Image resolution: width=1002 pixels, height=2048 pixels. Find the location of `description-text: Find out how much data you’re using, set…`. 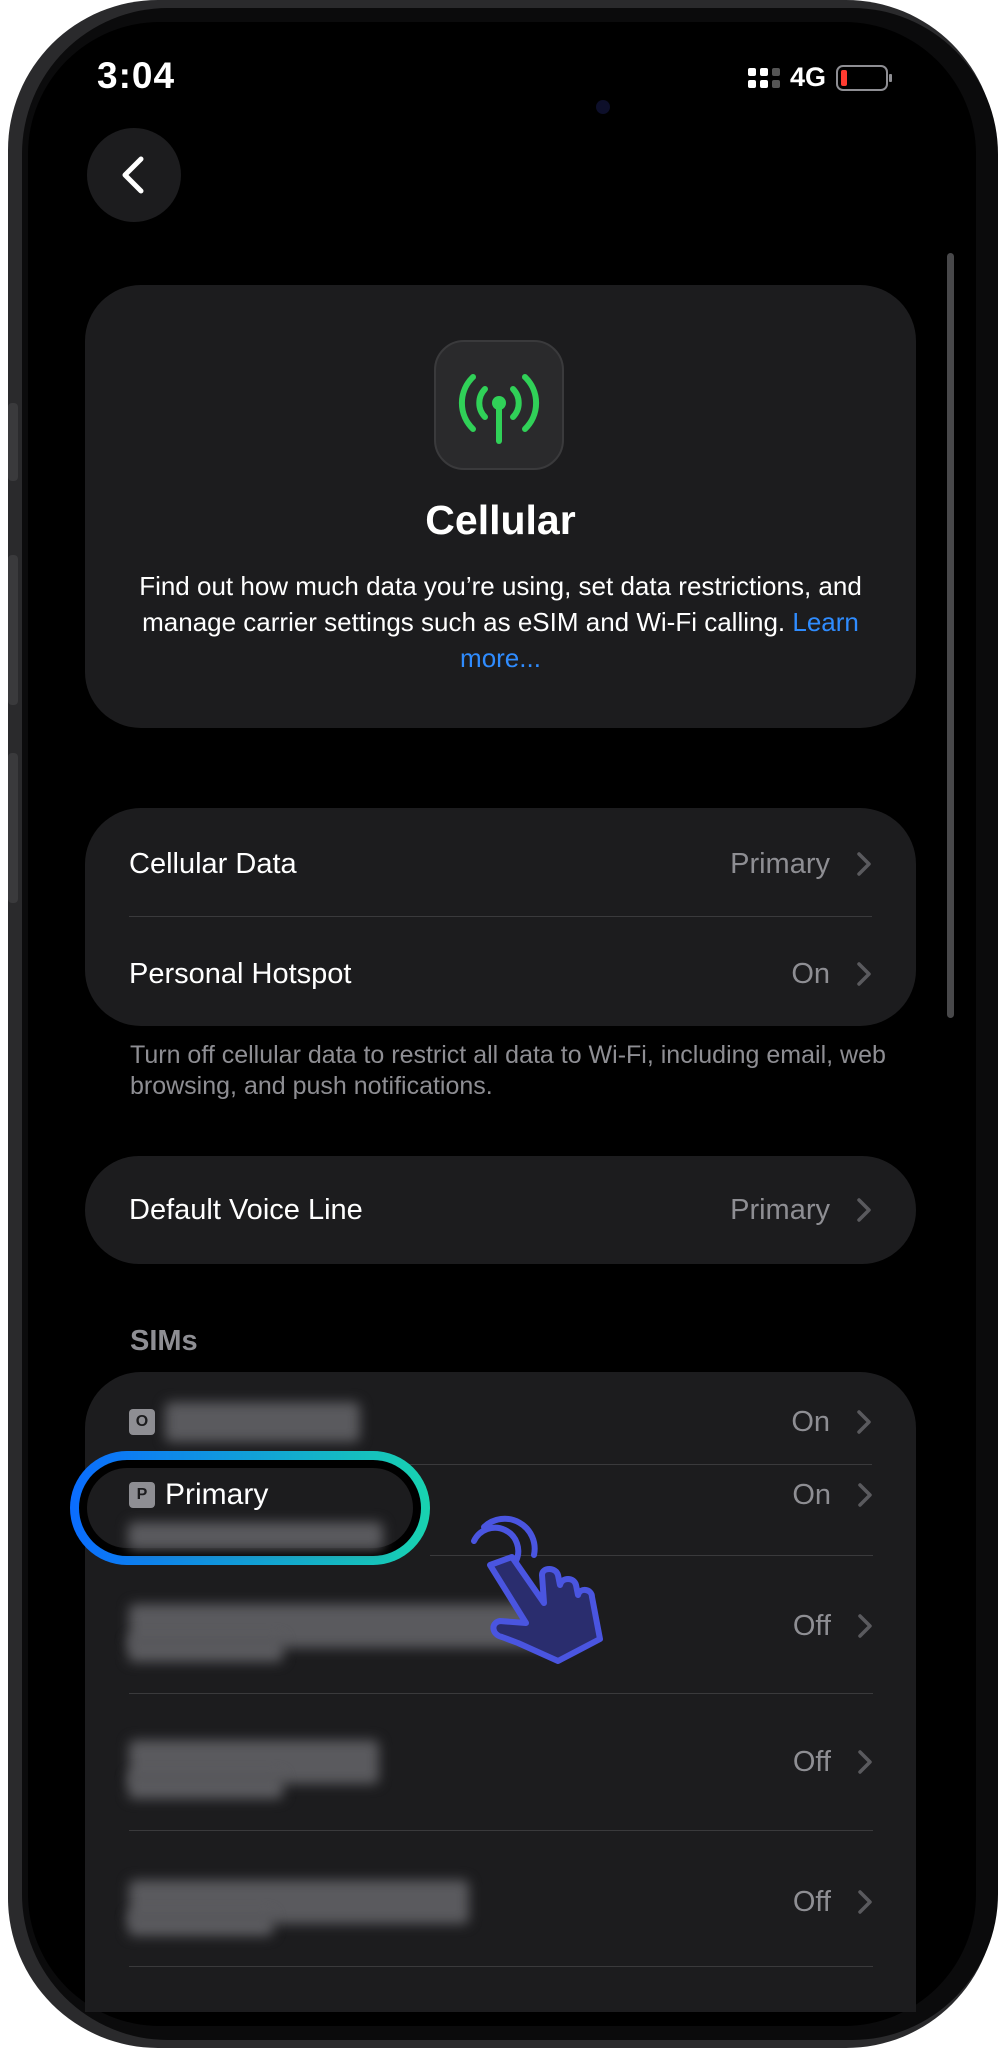

description-text: Find out how much data you’re using, set… is located at coordinates (500, 604).